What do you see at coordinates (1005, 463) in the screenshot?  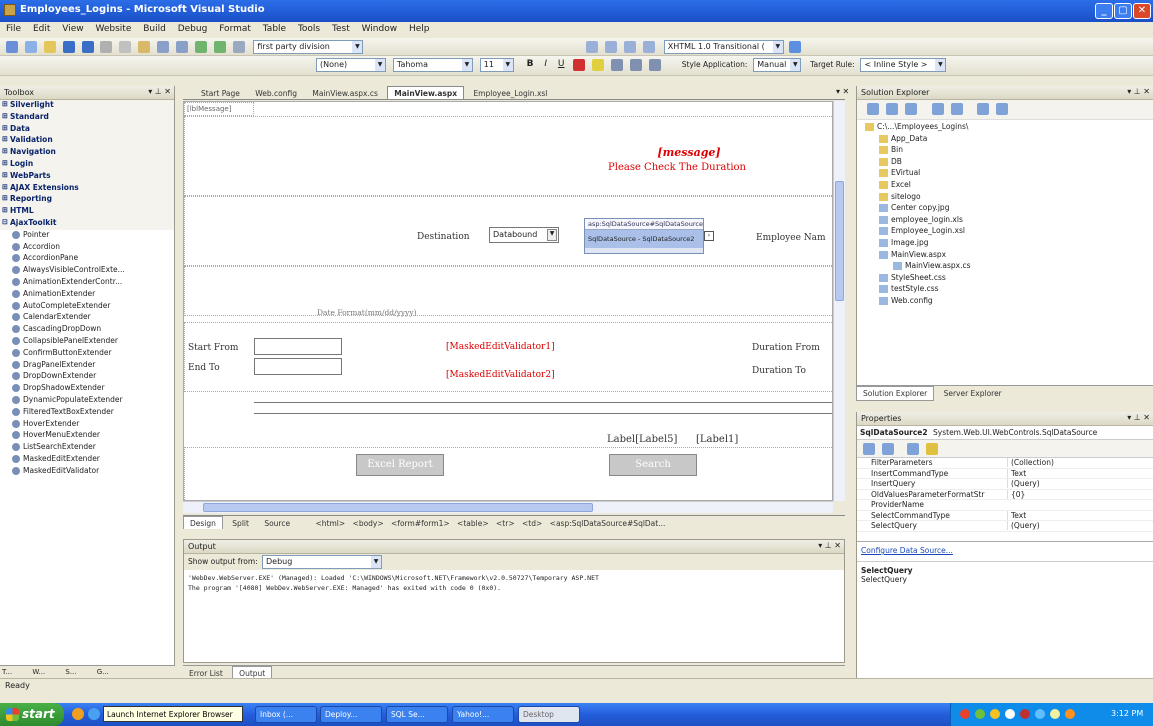 I see `property-row: FilterParameters (Collection)` at bounding box center [1005, 463].